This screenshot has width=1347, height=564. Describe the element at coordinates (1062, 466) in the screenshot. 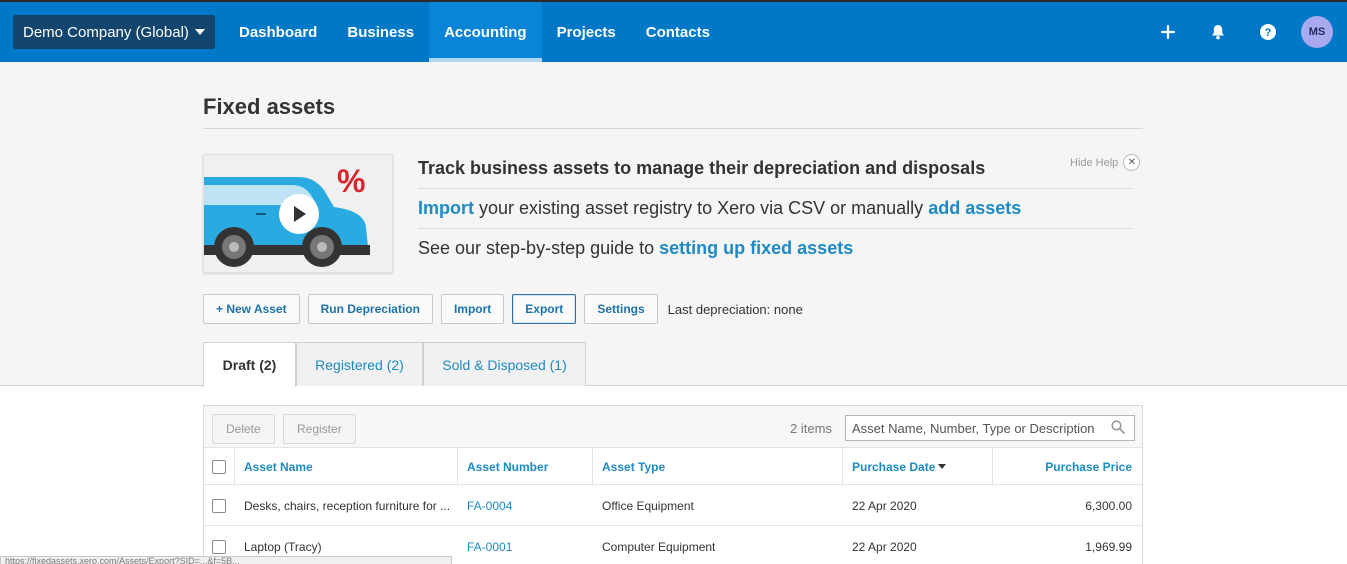

I see `column-header-purchase-price: Purchase Price` at that location.